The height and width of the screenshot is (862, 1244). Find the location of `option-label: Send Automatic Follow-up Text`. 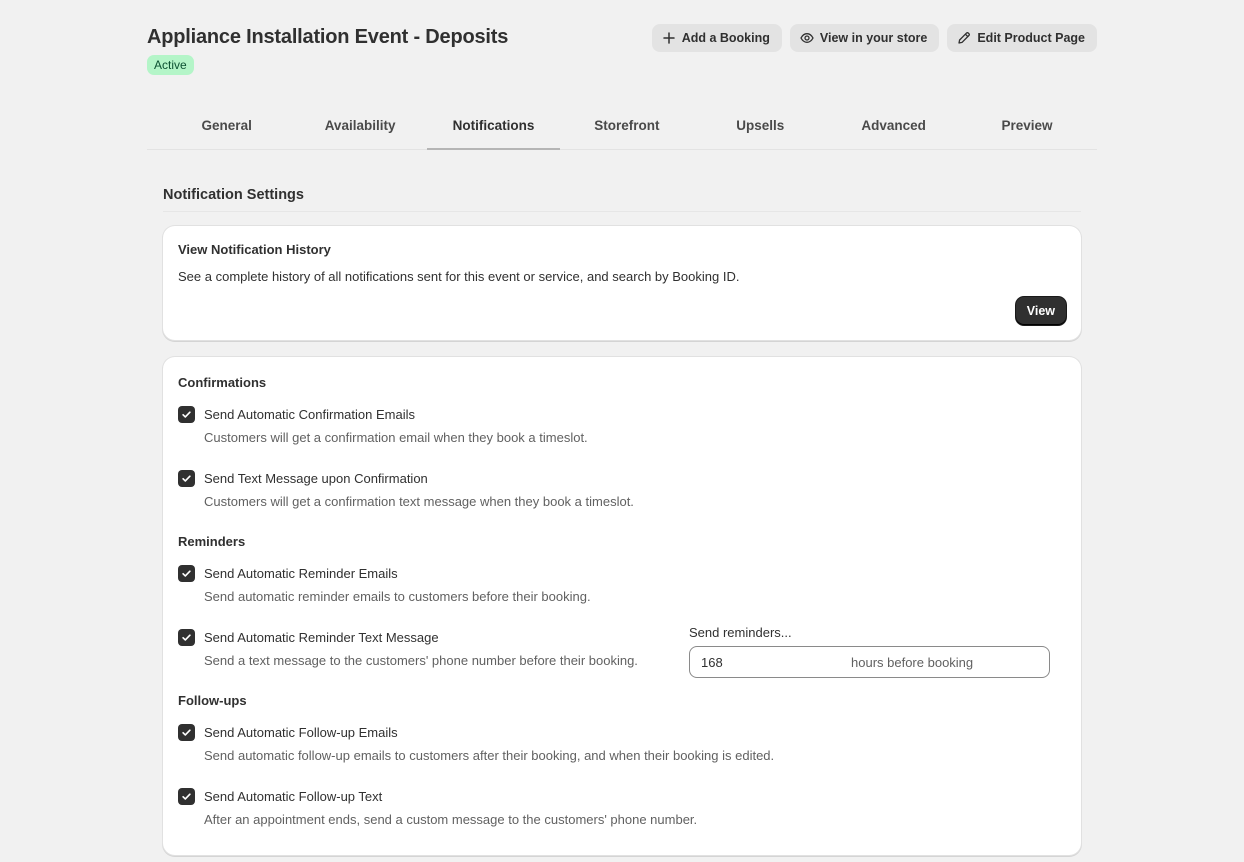

option-label: Send Automatic Follow-up Text is located at coordinates (293, 796).